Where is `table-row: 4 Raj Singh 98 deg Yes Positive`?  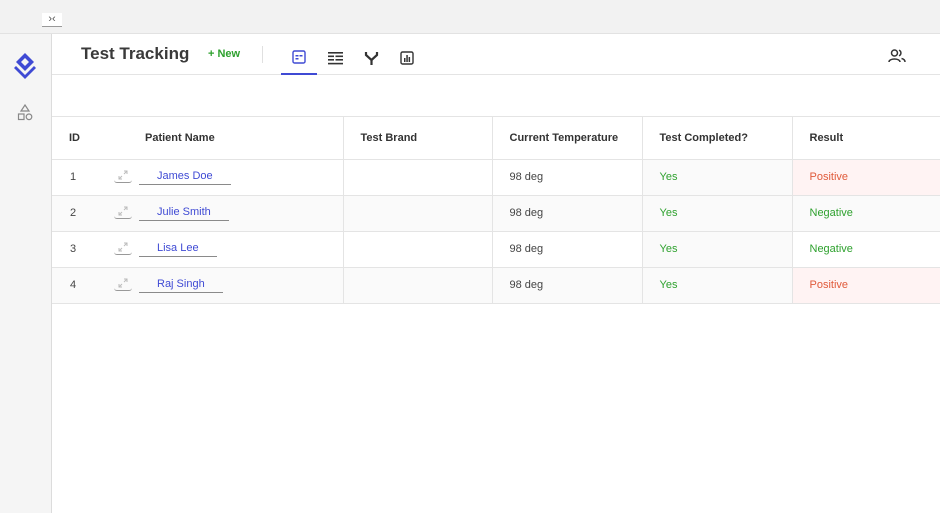
table-row: 4 Raj Singh 98 deg Yes Positive is located at coordinates (496, 285).